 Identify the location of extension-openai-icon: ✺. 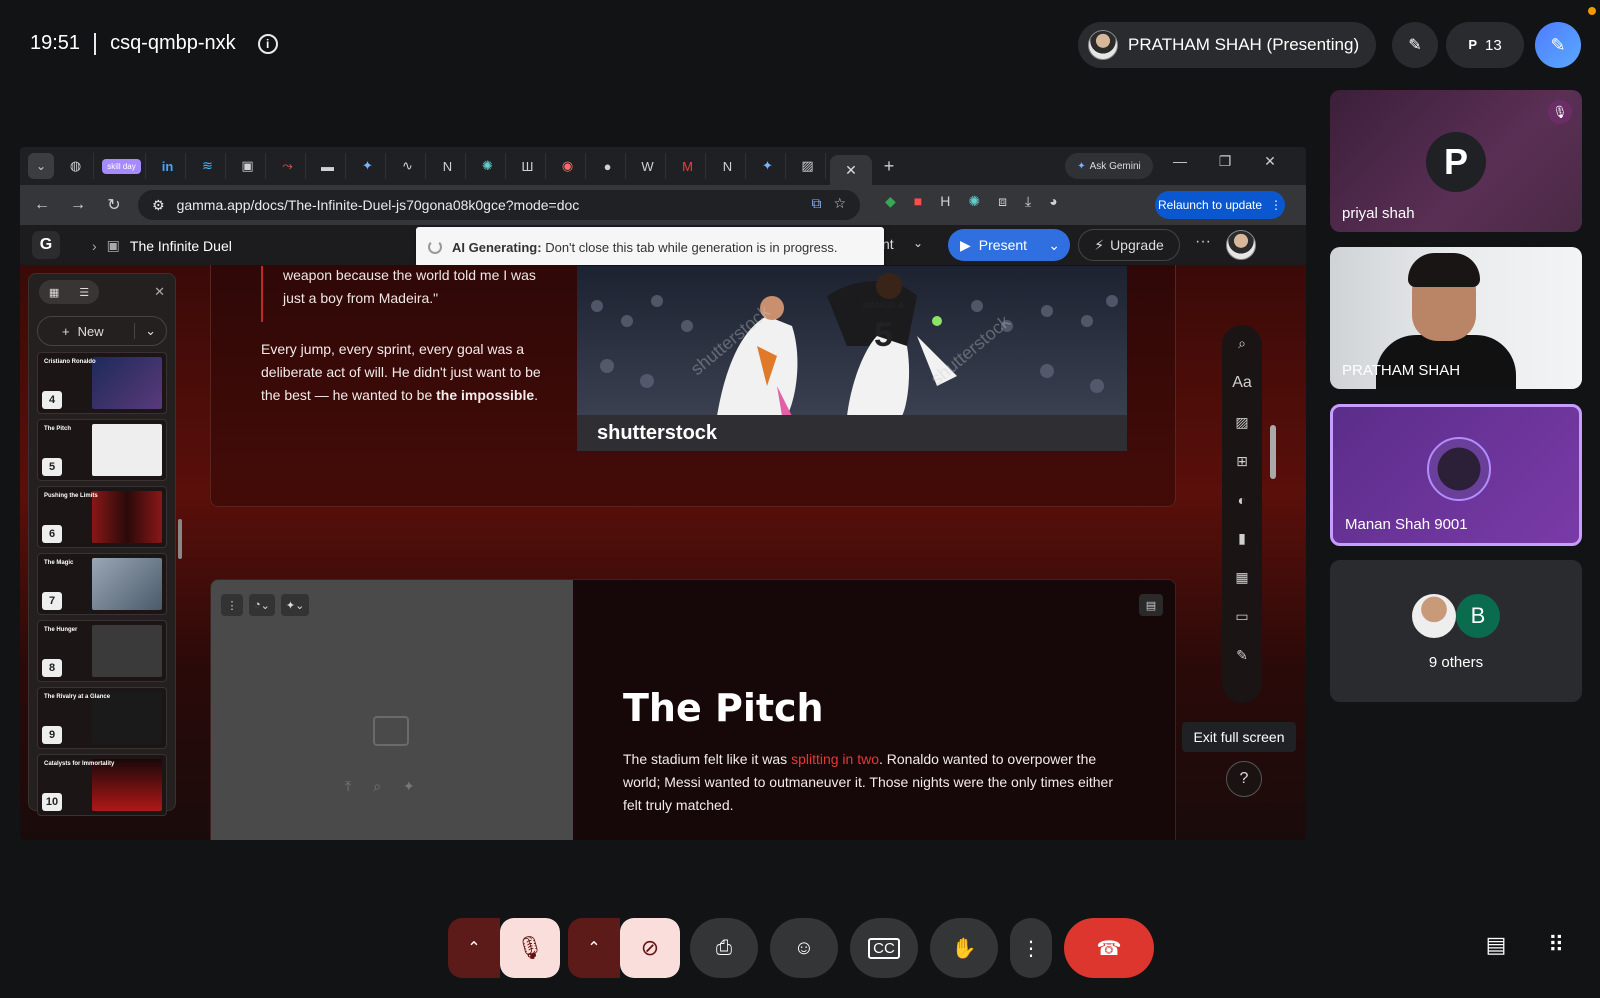
(974, 201).